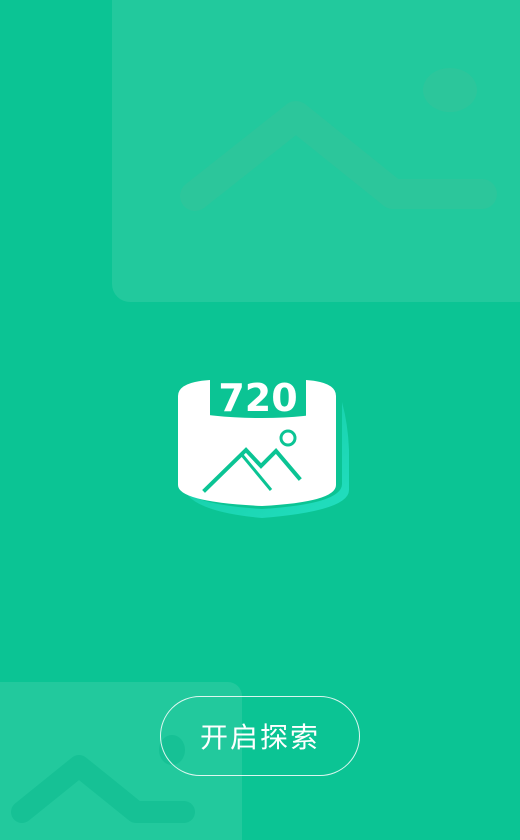  Describe the element at coordinates (338, 139) in the screenshot. I see `landscape-image-icon` at that location.